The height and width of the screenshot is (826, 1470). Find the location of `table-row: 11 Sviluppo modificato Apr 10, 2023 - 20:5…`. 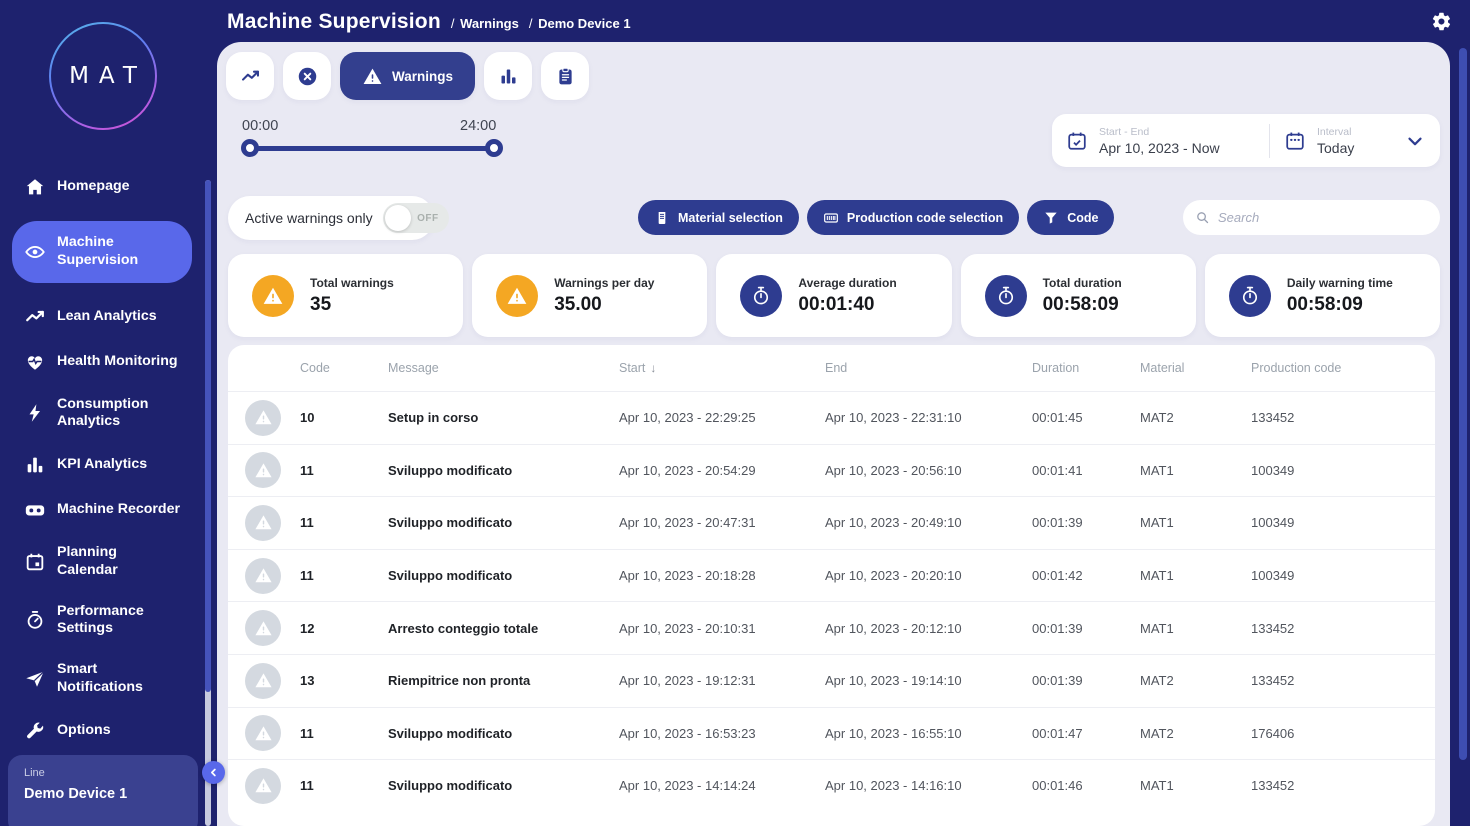

table-row: 11 Sviluppo modificato Apr 10, 2023 - 20:5… is located at coordinates (831, 470).